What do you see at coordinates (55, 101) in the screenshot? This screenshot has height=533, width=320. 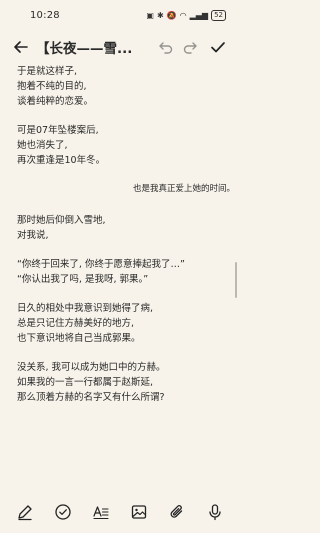 I see `text-line: 谈着纯粹的恋爱。` at bounding box center [55, 101].